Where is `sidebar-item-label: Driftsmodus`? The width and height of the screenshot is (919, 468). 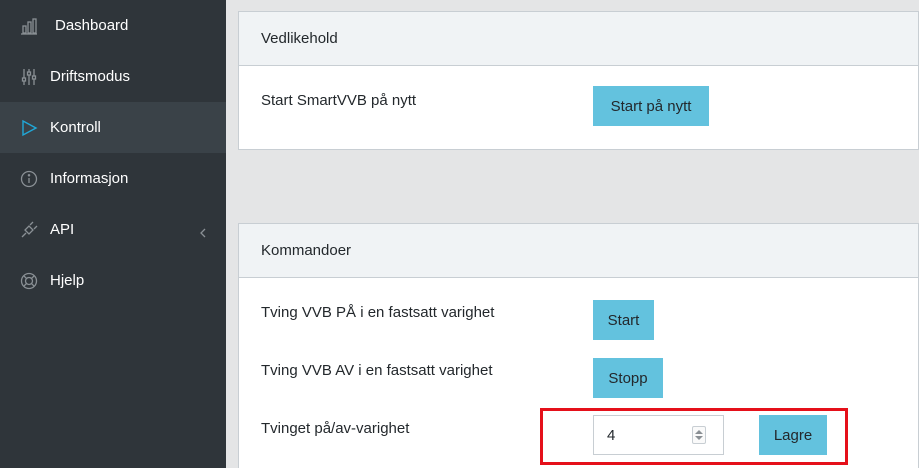 sidebar-item-label: Driftsmodus is located at coordinates (90, 76).